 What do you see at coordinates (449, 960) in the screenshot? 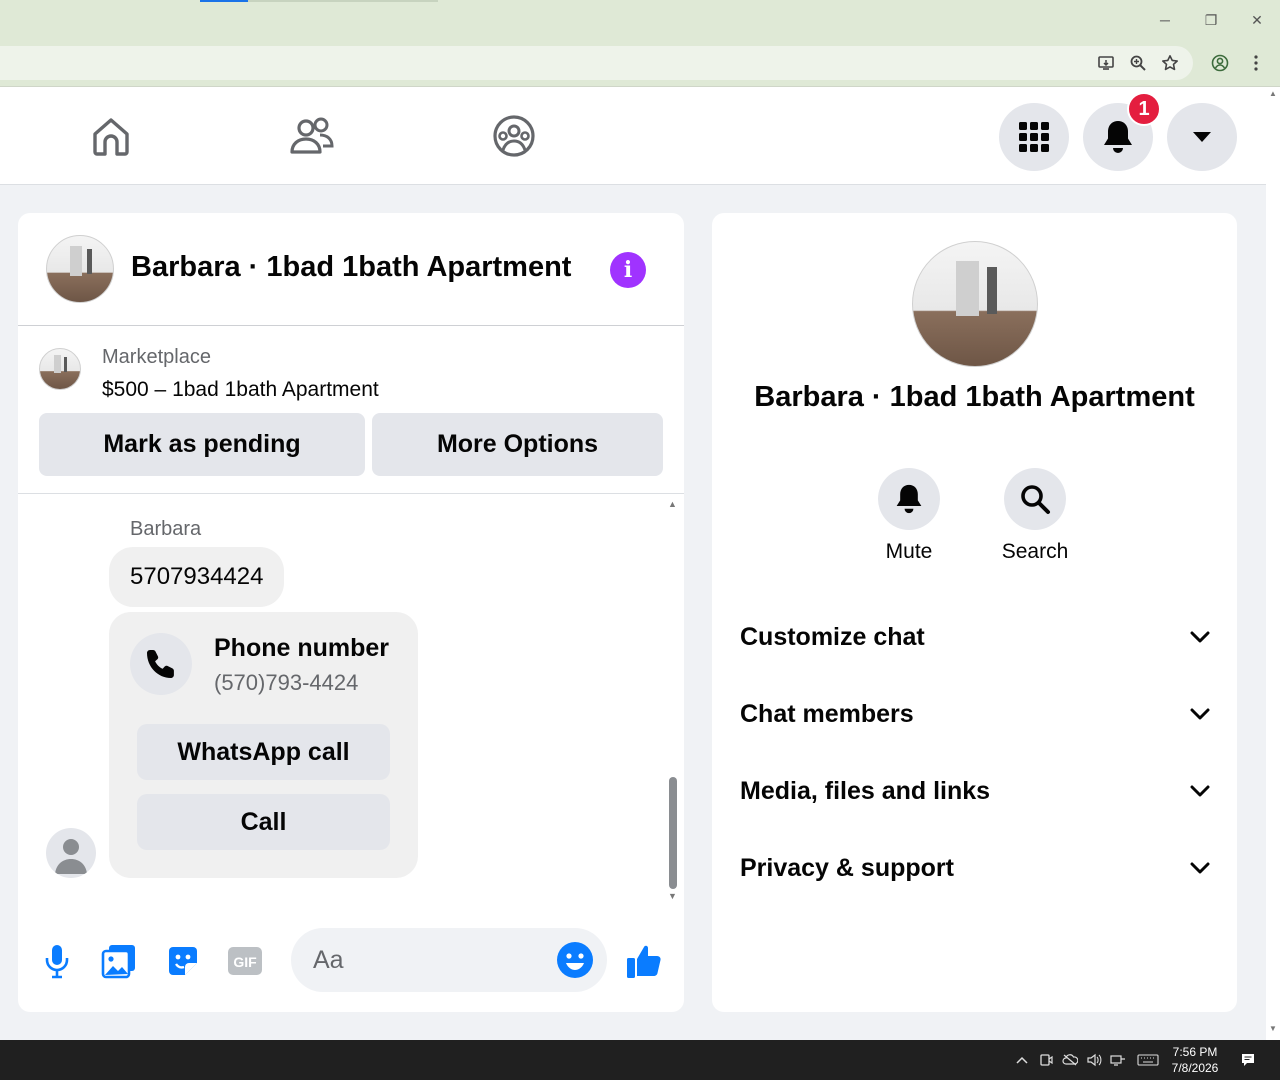
I see `message-input: Aa` at bounding box center [449, 960].